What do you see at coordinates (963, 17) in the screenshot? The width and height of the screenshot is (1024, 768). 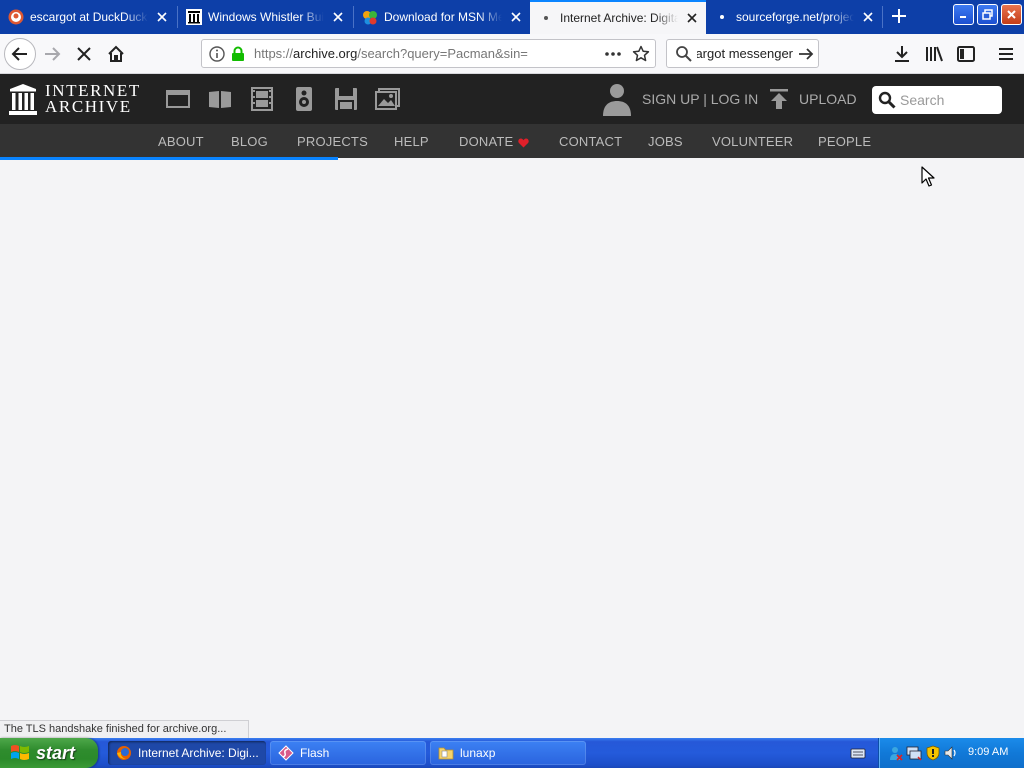 I see `minimize-icon` at bounding box center [963, 17].